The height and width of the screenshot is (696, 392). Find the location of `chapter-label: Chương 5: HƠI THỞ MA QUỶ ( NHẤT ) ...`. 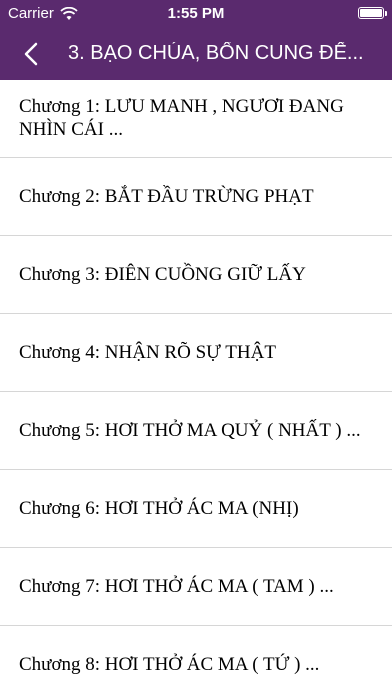

chapter-label: Chương 5: HƠI THỞ MA QUỶ ( NHẤT ) ... is located at coordinates (190, 430).